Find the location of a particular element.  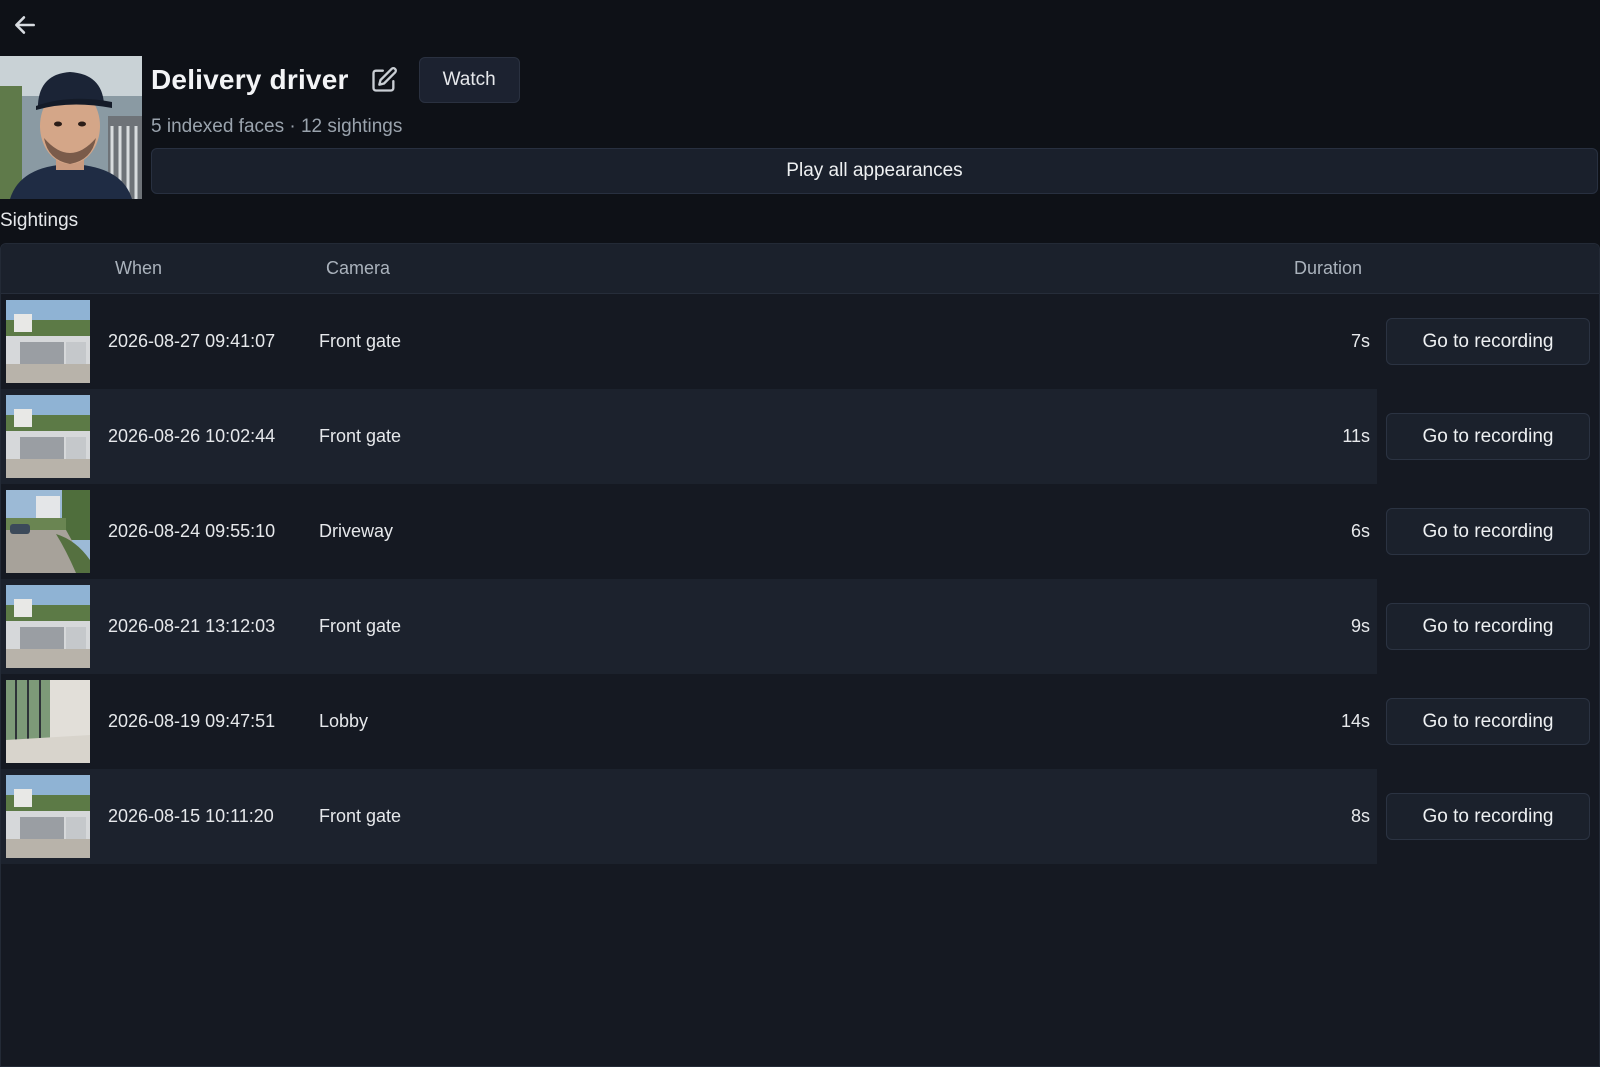

sighting-when: 2026-08-24 09:55:10 is located at coordinates (192, 531).